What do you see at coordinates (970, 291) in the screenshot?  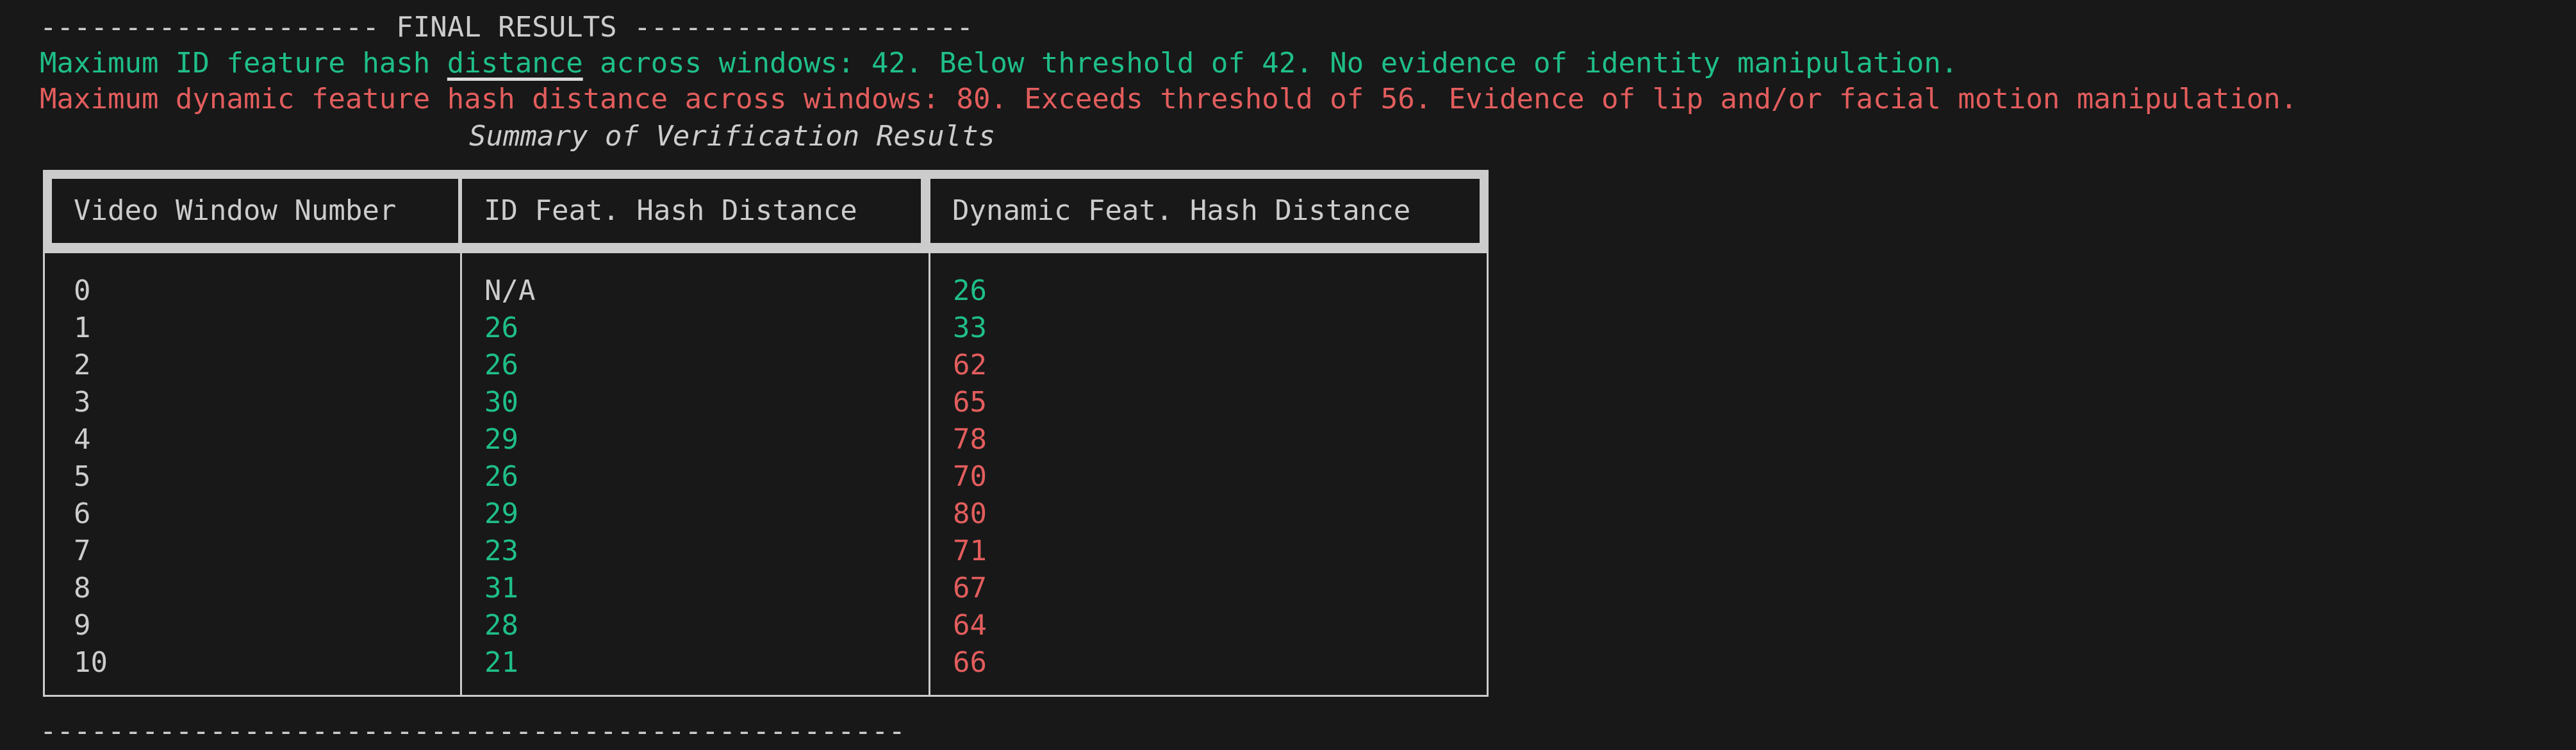 I see `dynamic-distance-cell: 26` at bounding box center [970, 291].